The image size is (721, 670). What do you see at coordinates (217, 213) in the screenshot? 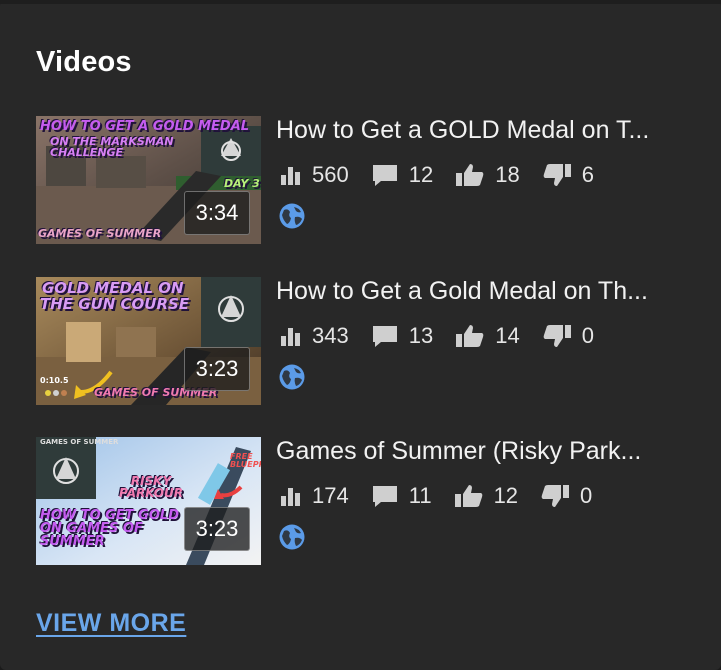
I see `duration-badge: 3:34` at bounding box center [217, 213].